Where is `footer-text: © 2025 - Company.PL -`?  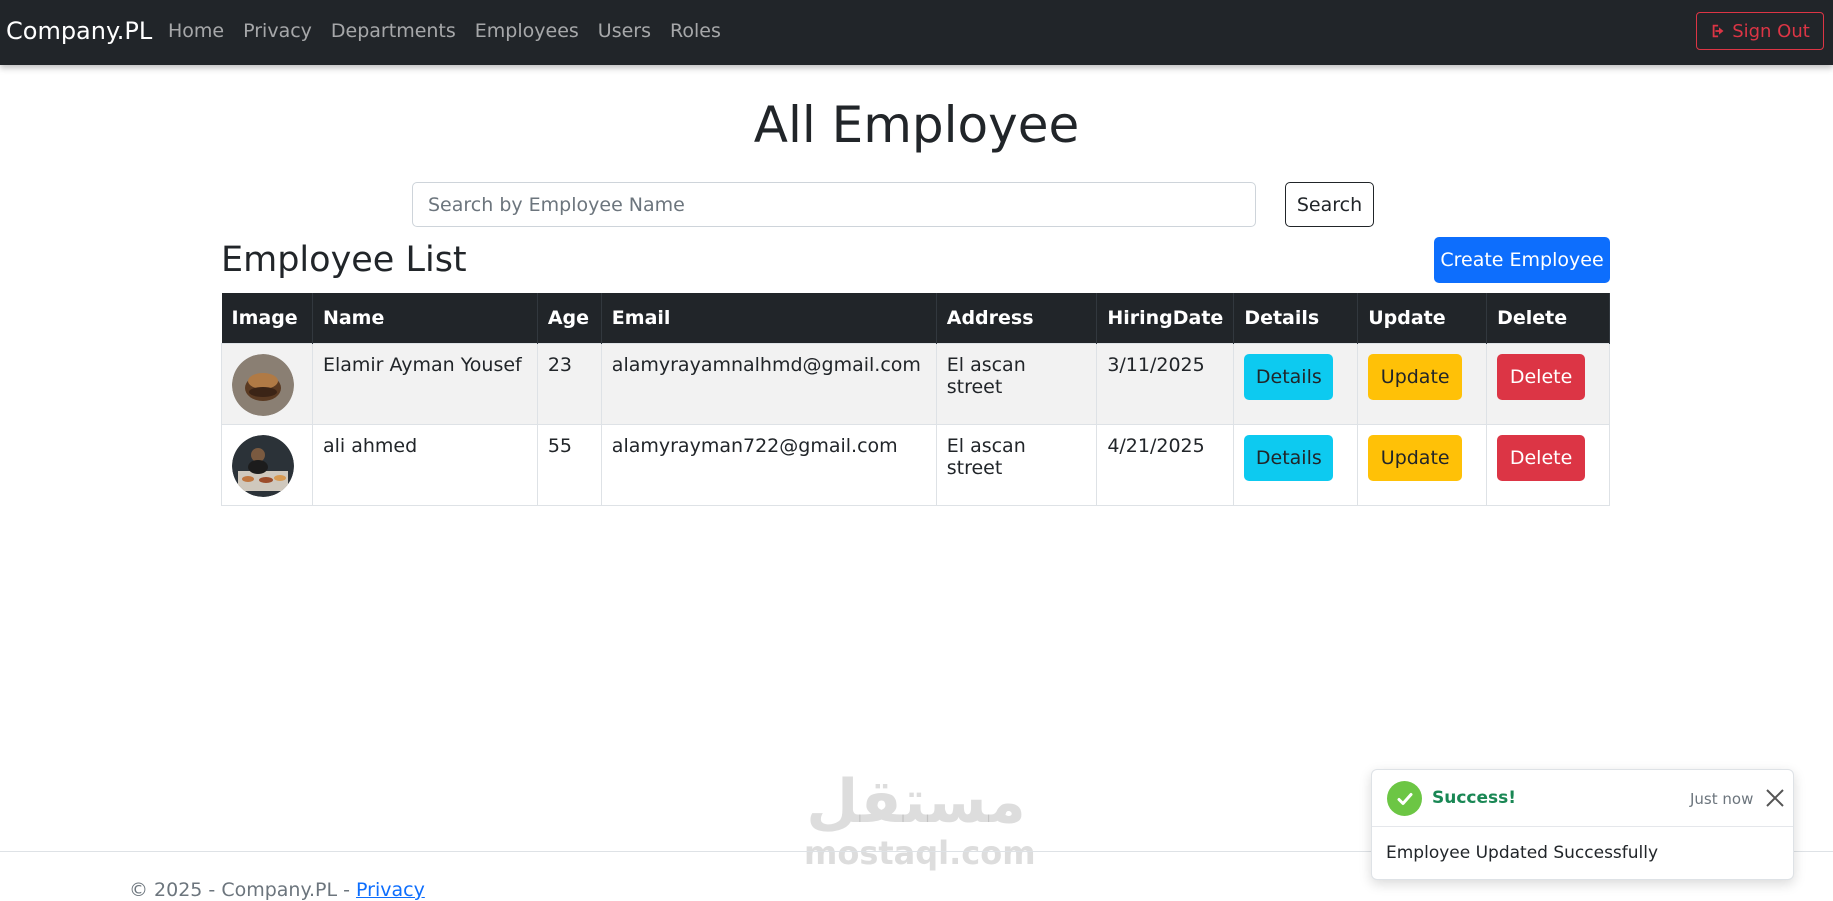 footer-text: © 2025 - Company.PL - is located at coordinates (243, 890).